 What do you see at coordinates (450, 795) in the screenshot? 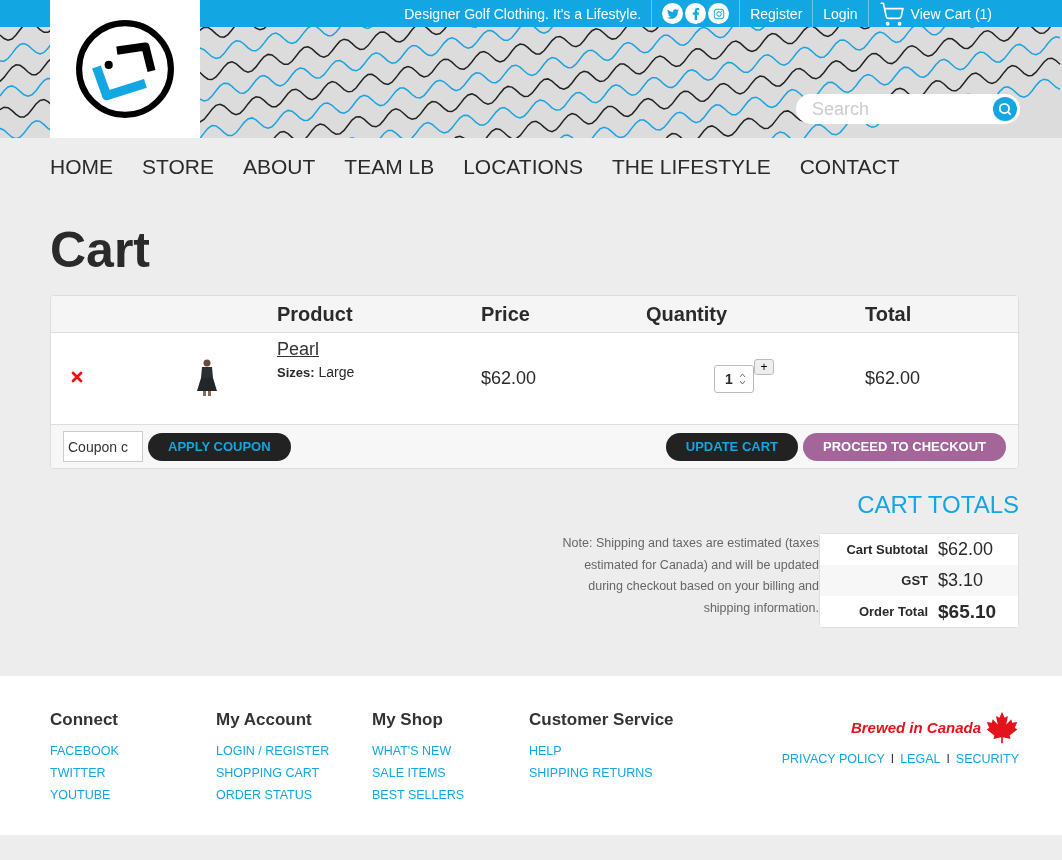
I see `footer-link: BEST SELLERS` at bounding box center [450, 795].